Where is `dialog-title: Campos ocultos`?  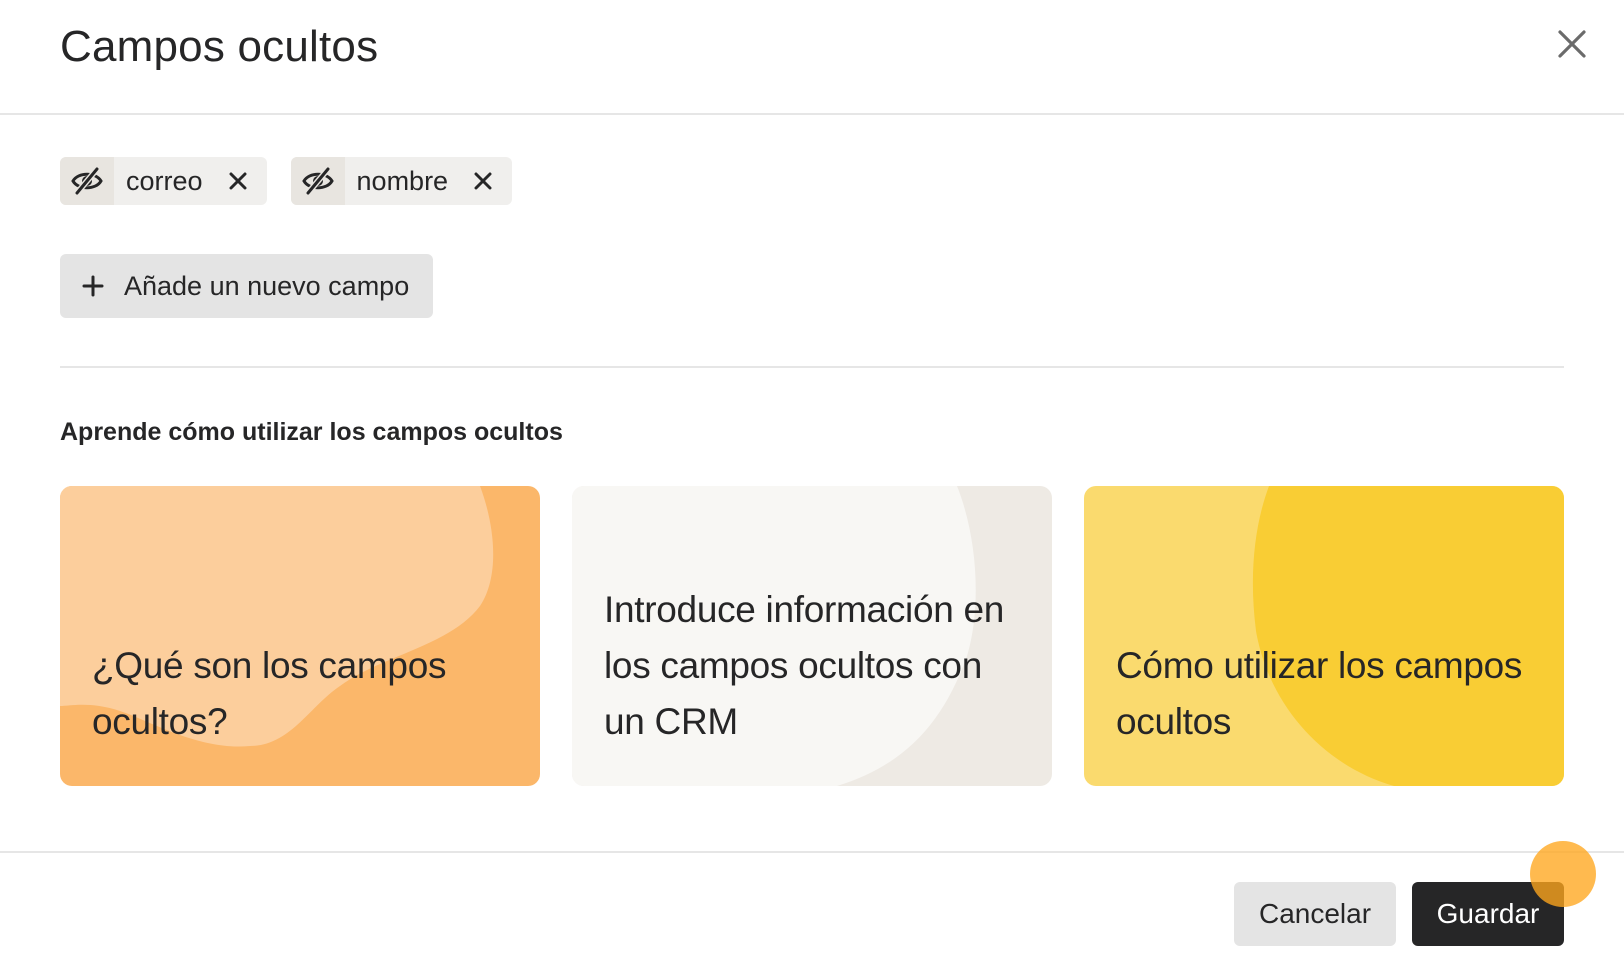
dialog-title: Campos ocultos is located at coordinates (219, 46).